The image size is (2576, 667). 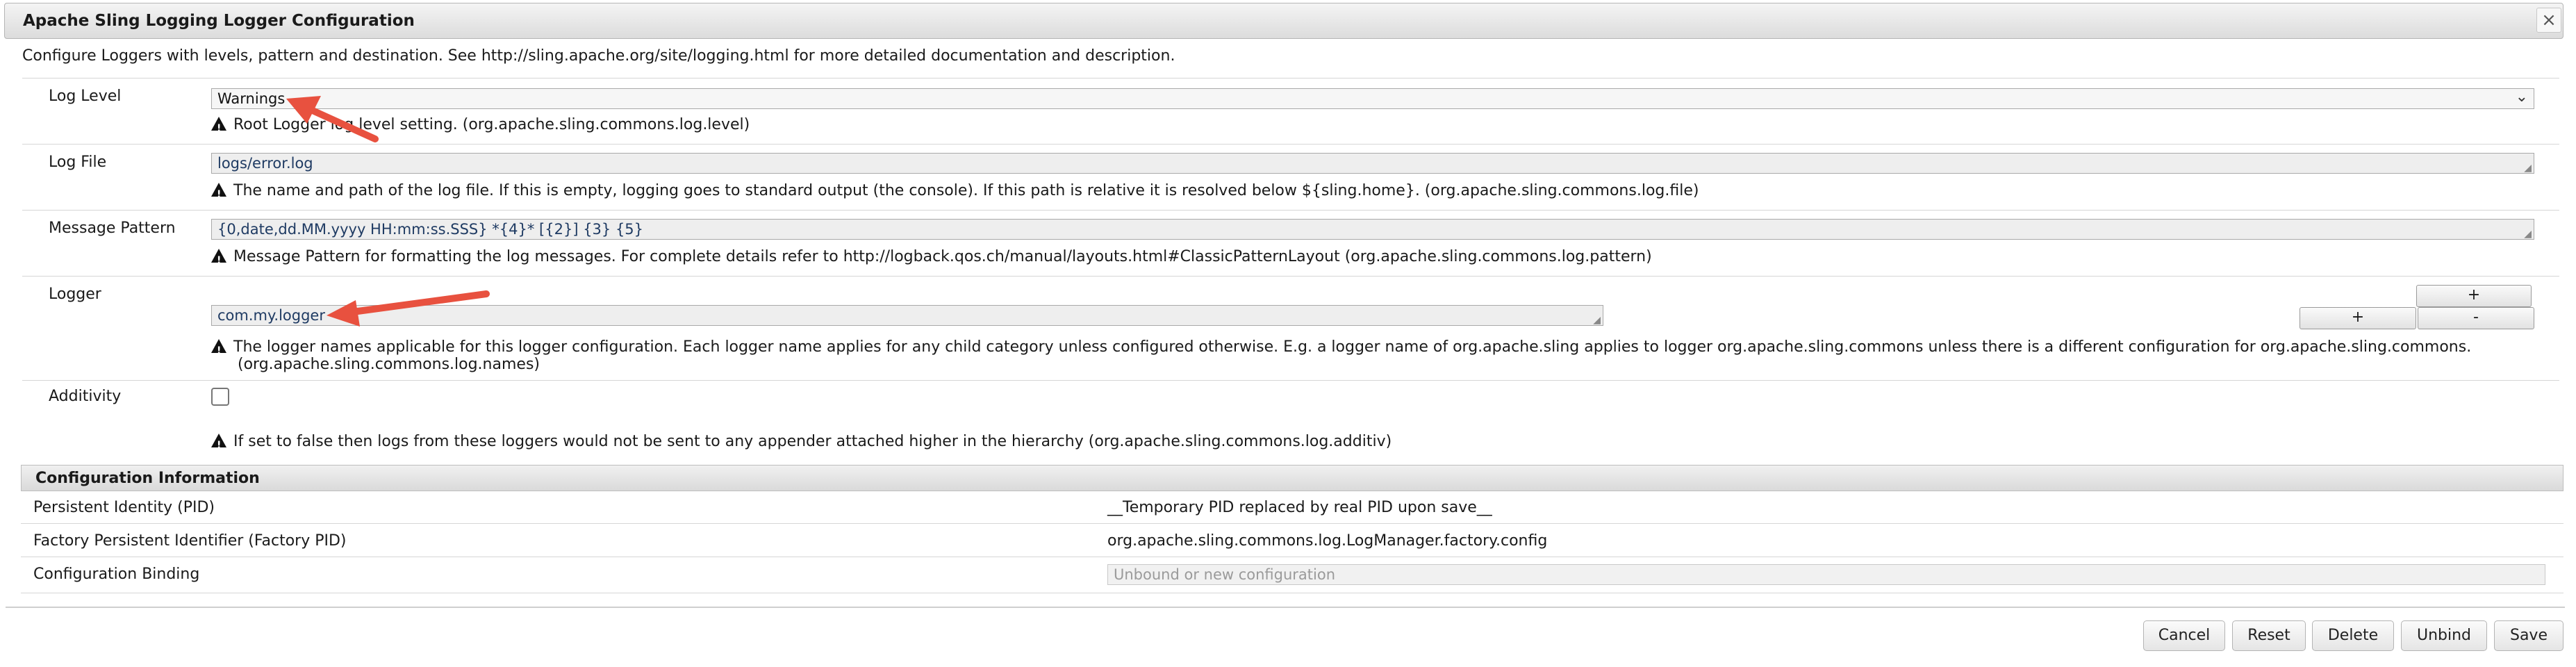 I want to click on annotation-arrow-logger, so click(x=408, y=309).